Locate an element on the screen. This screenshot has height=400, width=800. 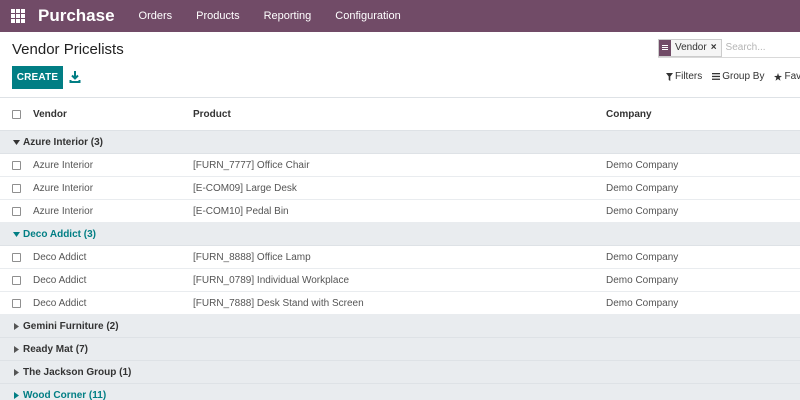
menu-products: Products is located at coordinates (217, 16).